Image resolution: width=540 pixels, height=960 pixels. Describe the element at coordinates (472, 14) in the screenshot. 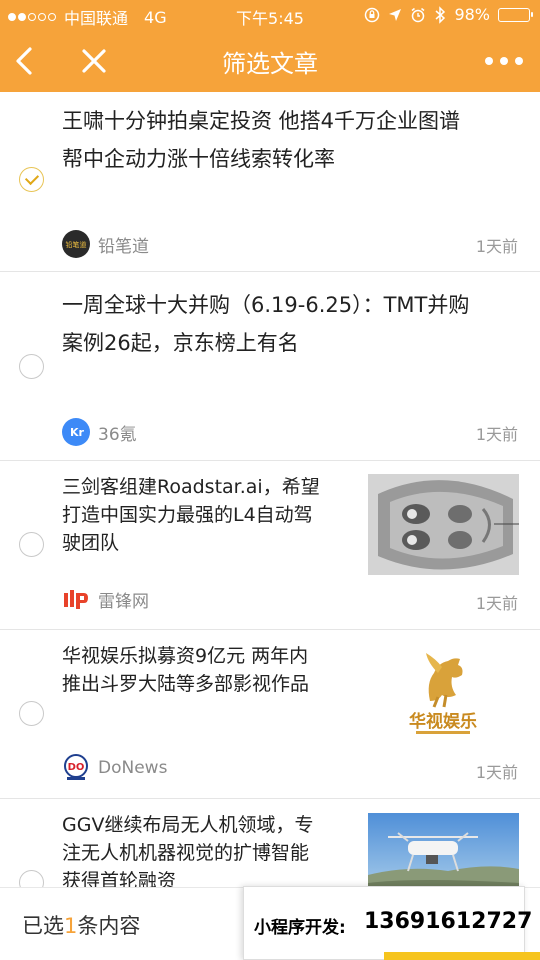

I see `battery-percent: 98%` at that location.